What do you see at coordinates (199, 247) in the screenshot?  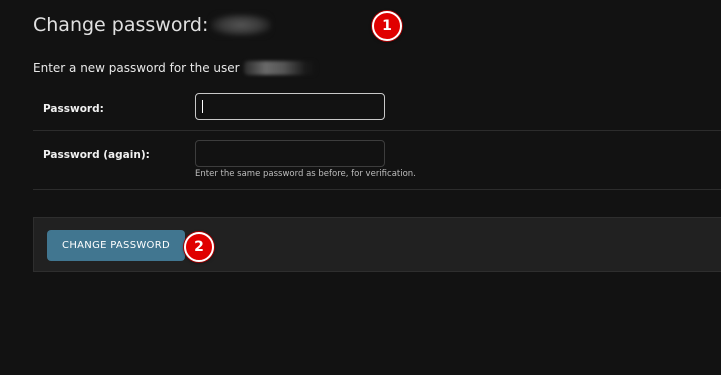 I see `annotation-badge-2: 2` at bounding box center [199, 247].